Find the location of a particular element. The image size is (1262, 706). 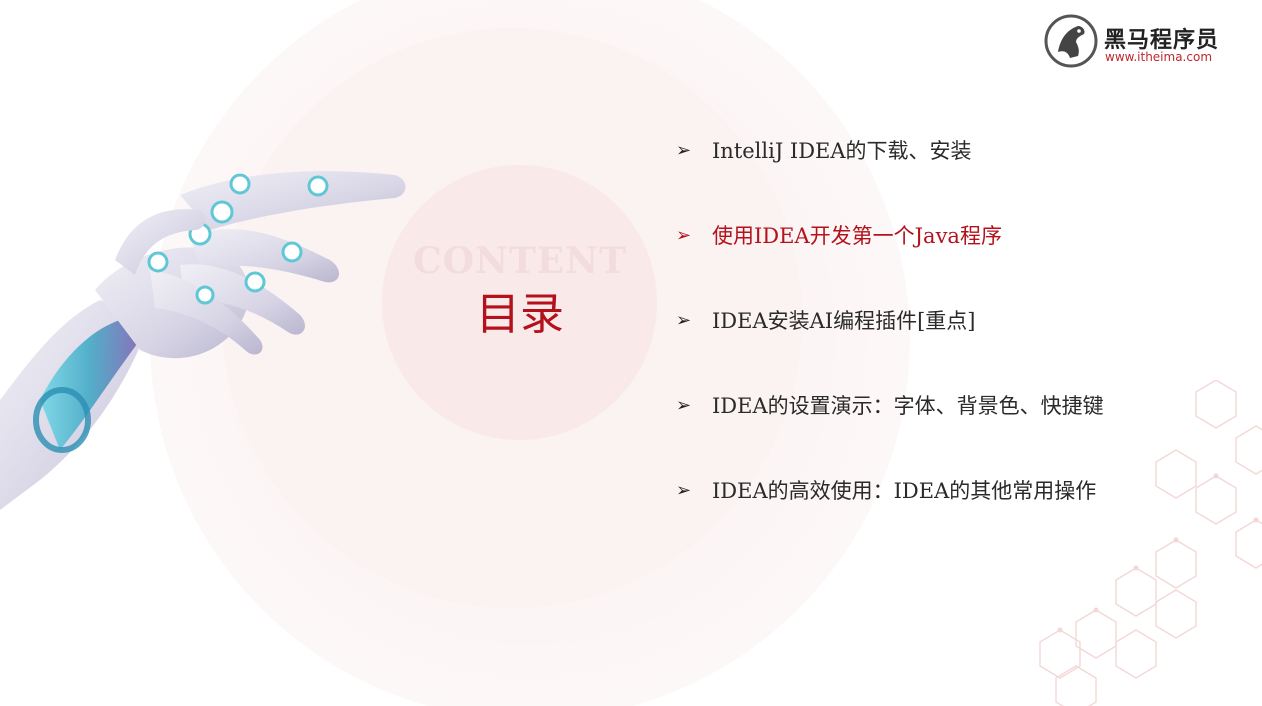

content-heading-chinese: 目录 is located at coordinates (520, 314).